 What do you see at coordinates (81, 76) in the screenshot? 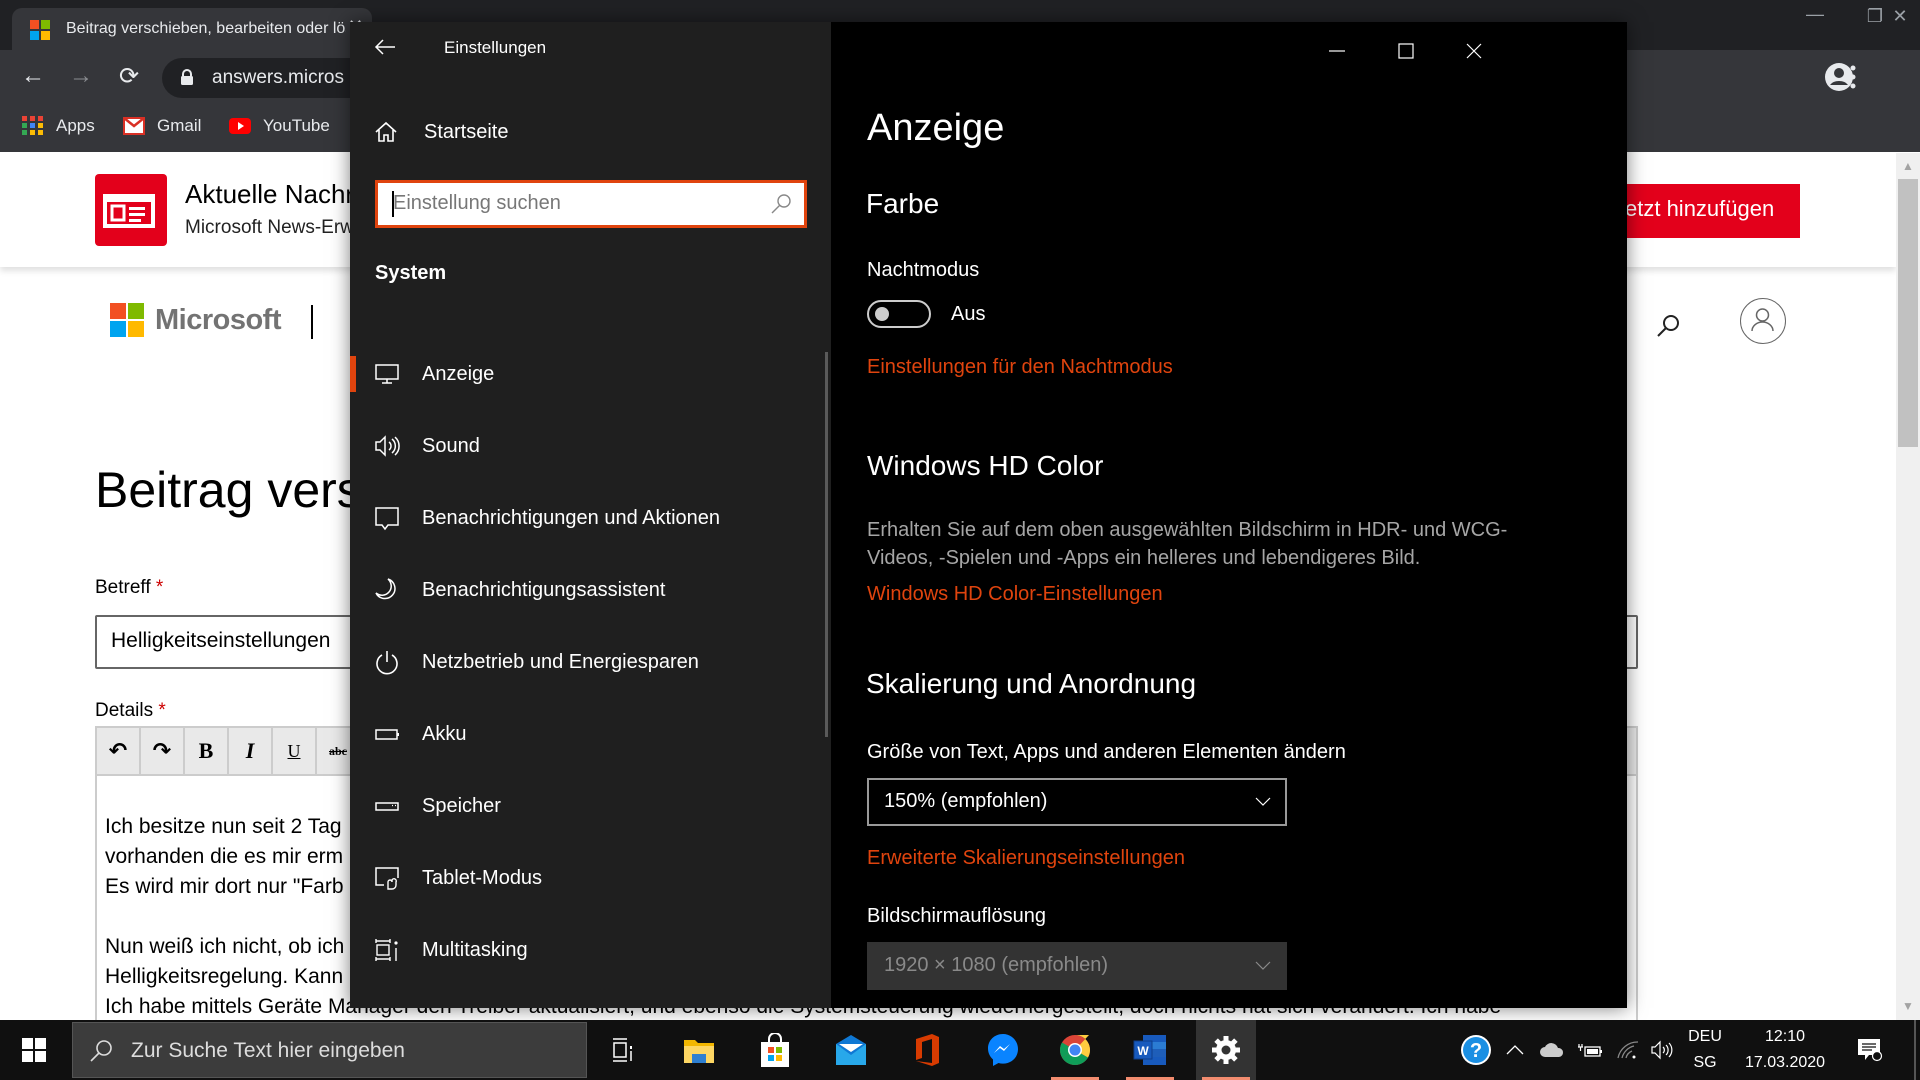
I see `forward-button: →` at bounding box center [81, 76].